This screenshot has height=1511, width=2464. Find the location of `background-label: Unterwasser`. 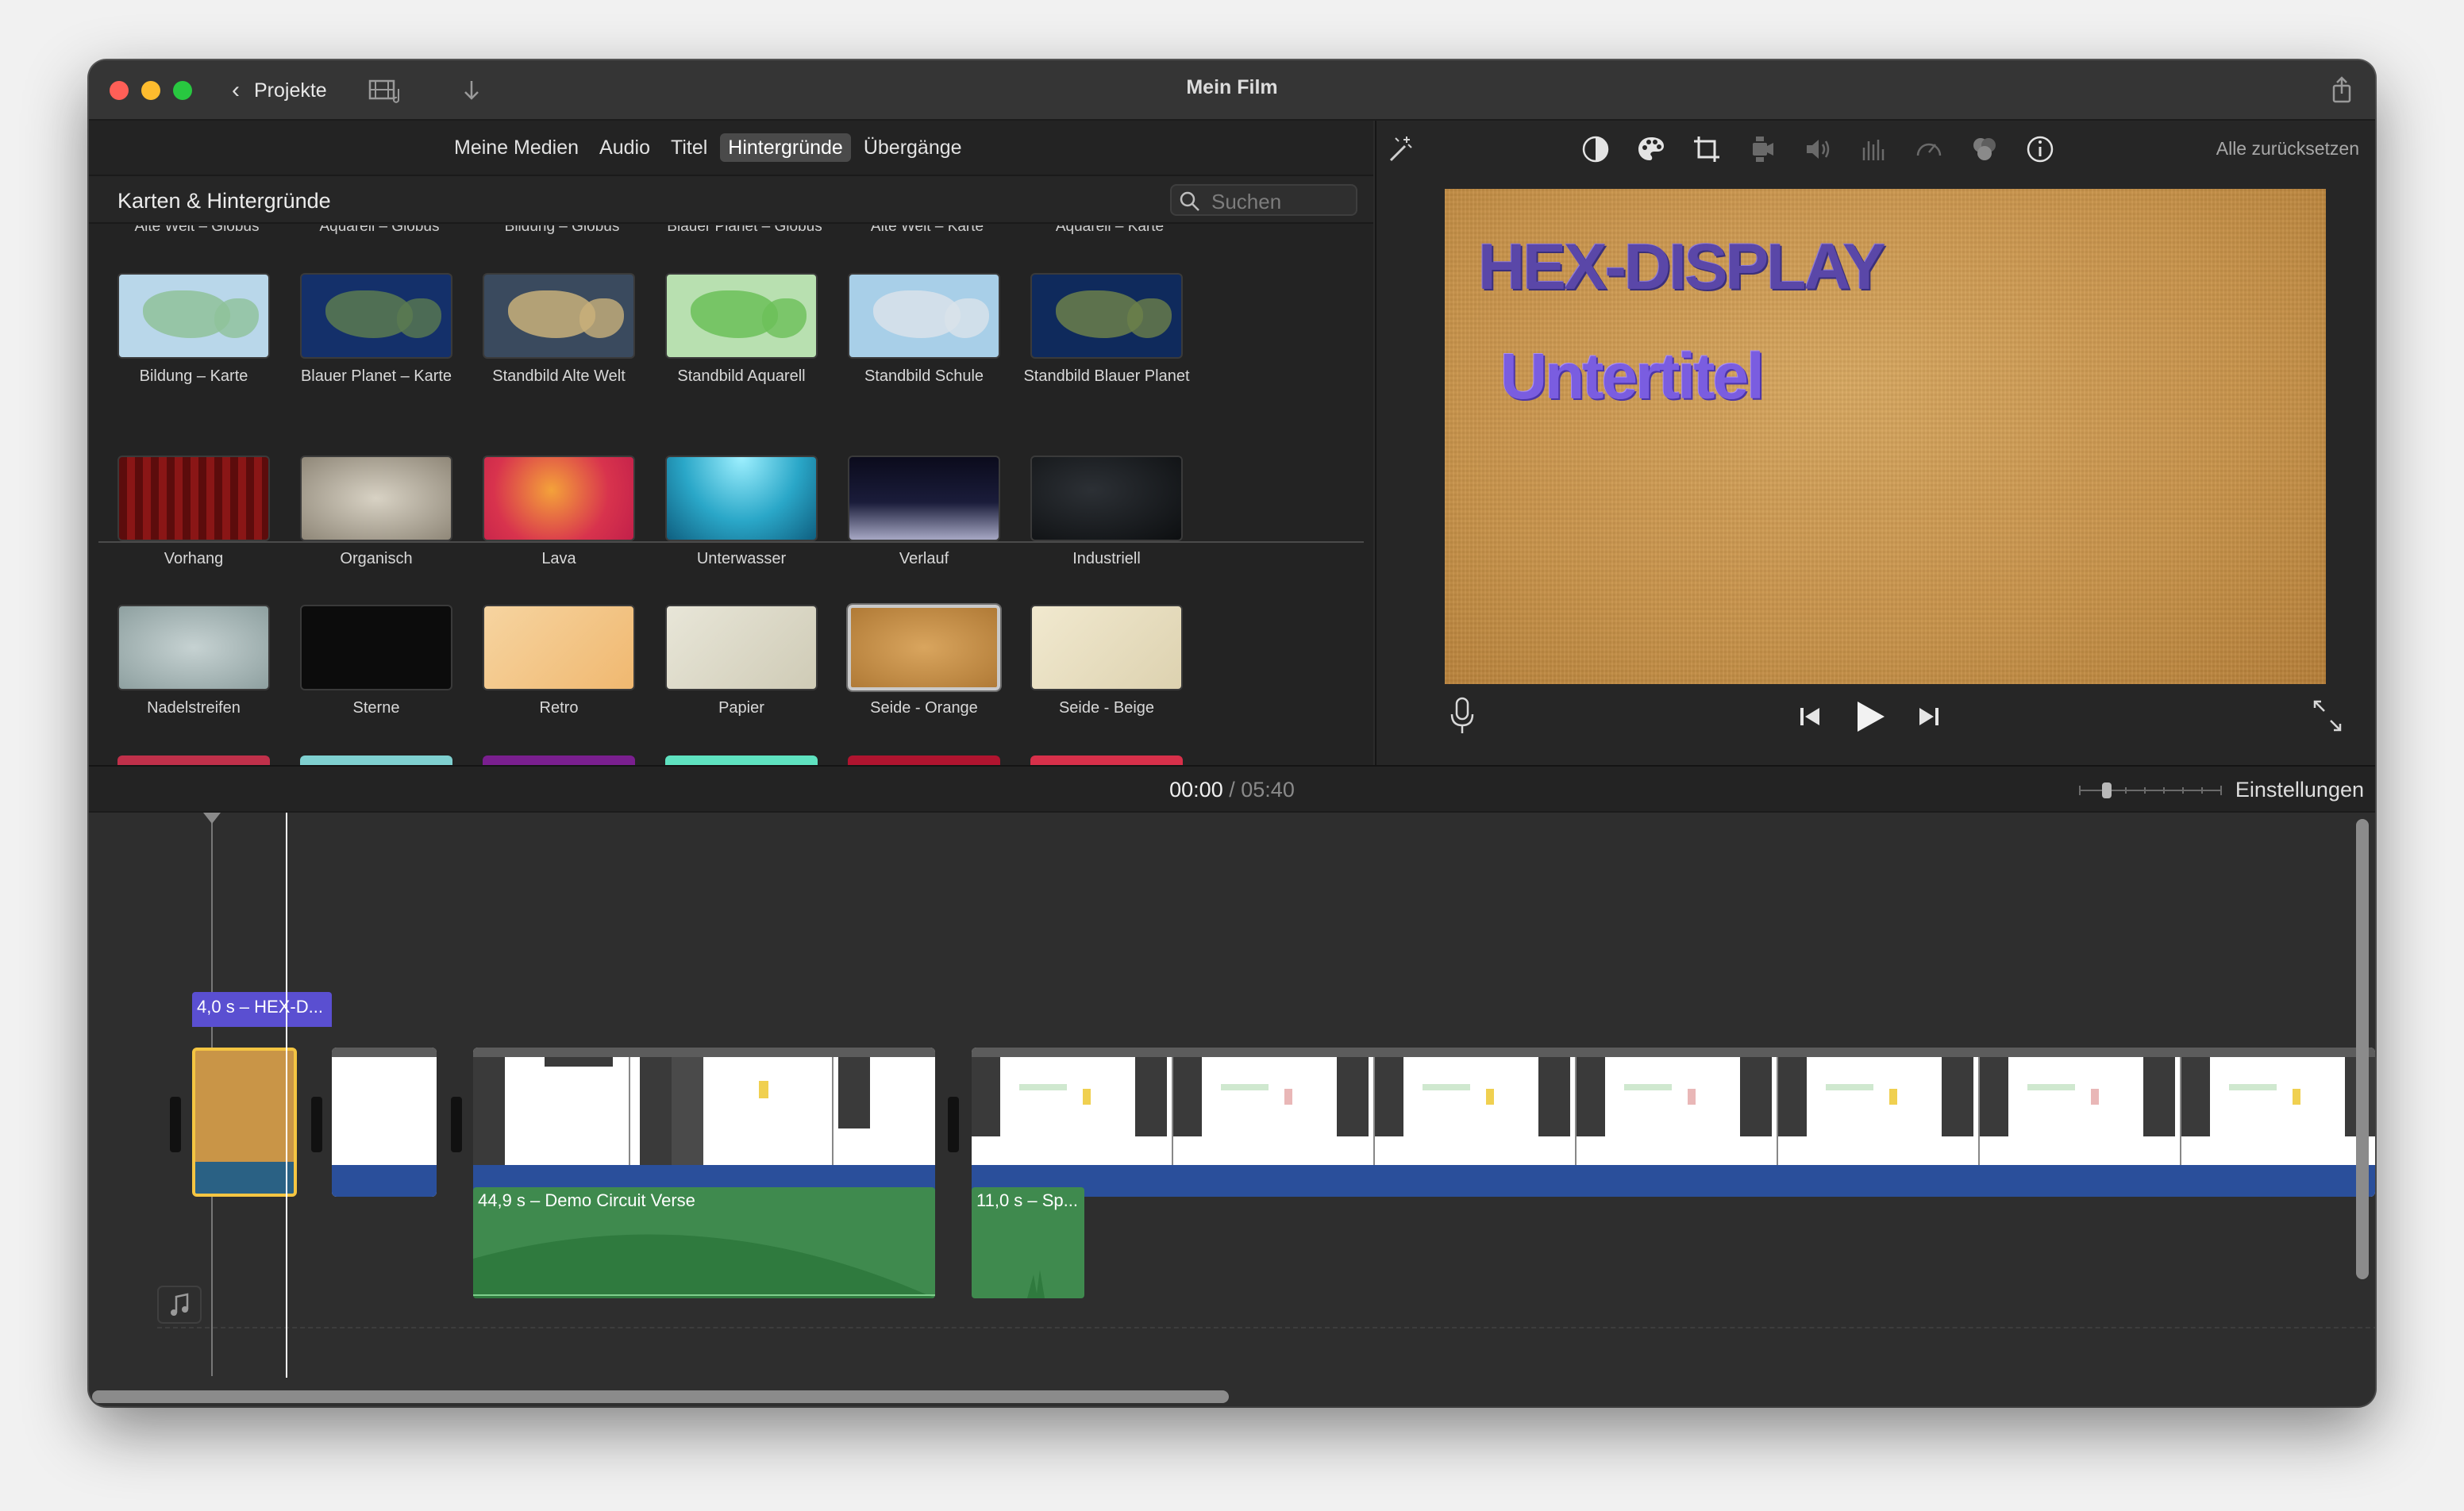

background-label: Unterwasser is located at coordinates (741, 558).